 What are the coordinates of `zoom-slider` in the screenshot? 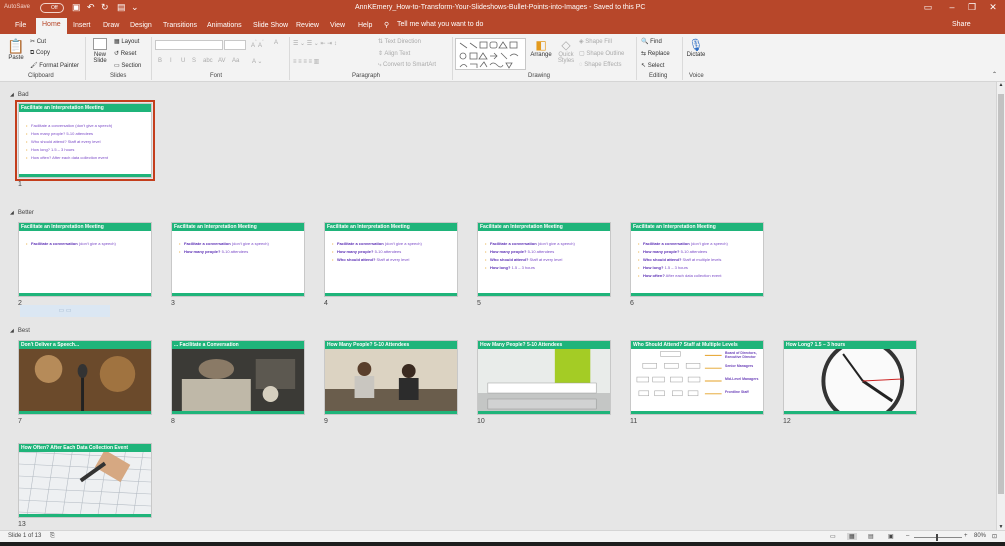 It's located at (938, 537).